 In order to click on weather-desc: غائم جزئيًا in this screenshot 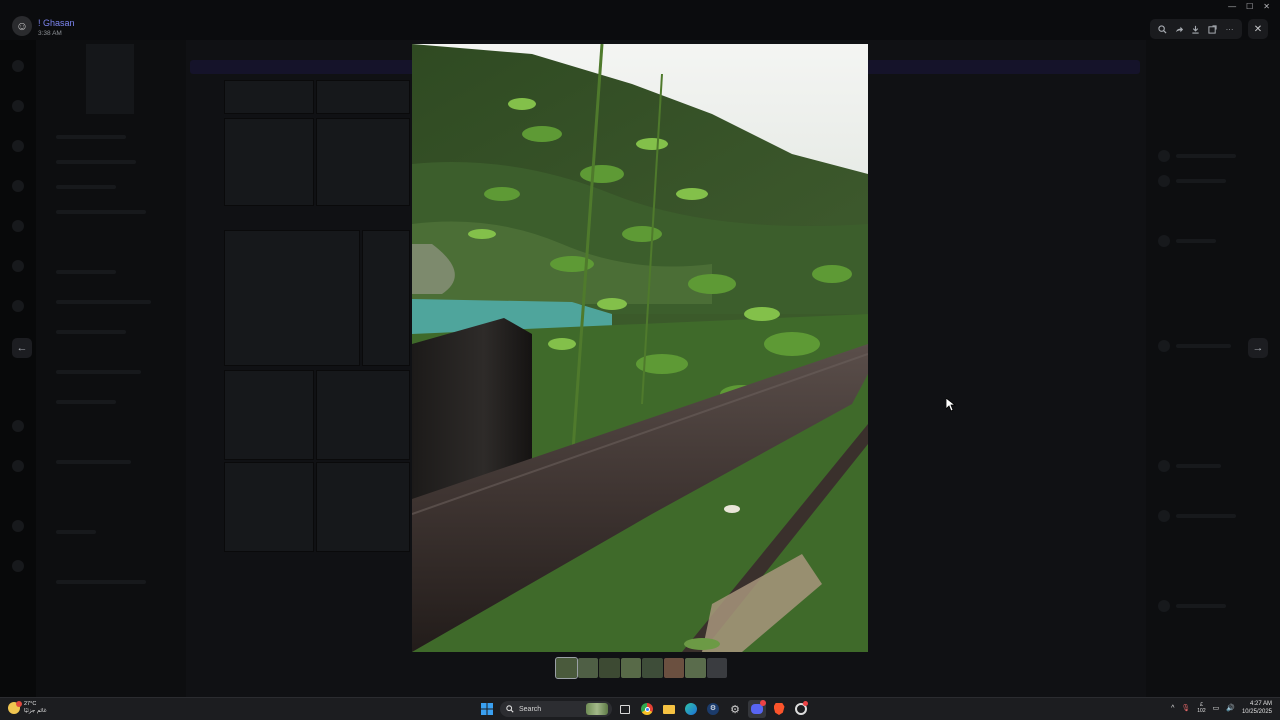, I will do `click(35, 711)`.